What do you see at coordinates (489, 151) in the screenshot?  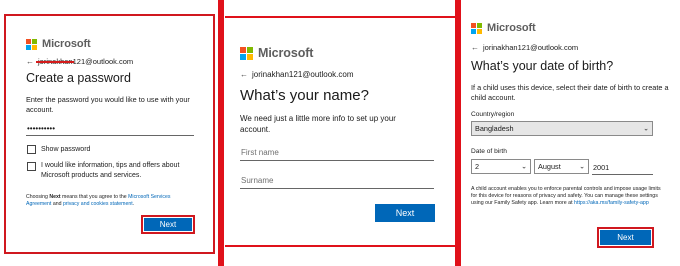 I see `date-of-birth-label: Date of birth` at bounding box center [489, 151].